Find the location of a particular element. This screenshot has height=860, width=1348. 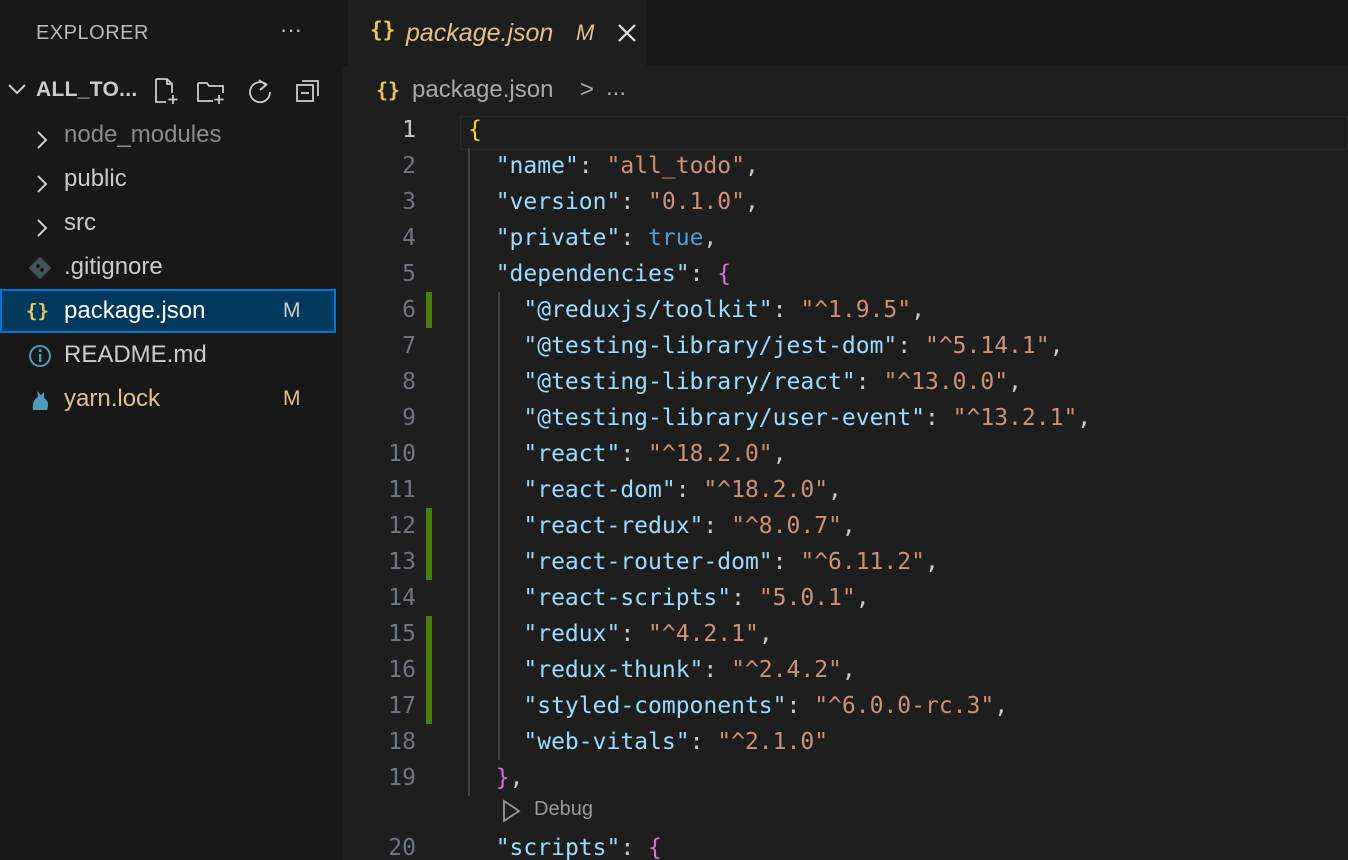

code-token: "5.0.1" is located at coordinates (807, 598).